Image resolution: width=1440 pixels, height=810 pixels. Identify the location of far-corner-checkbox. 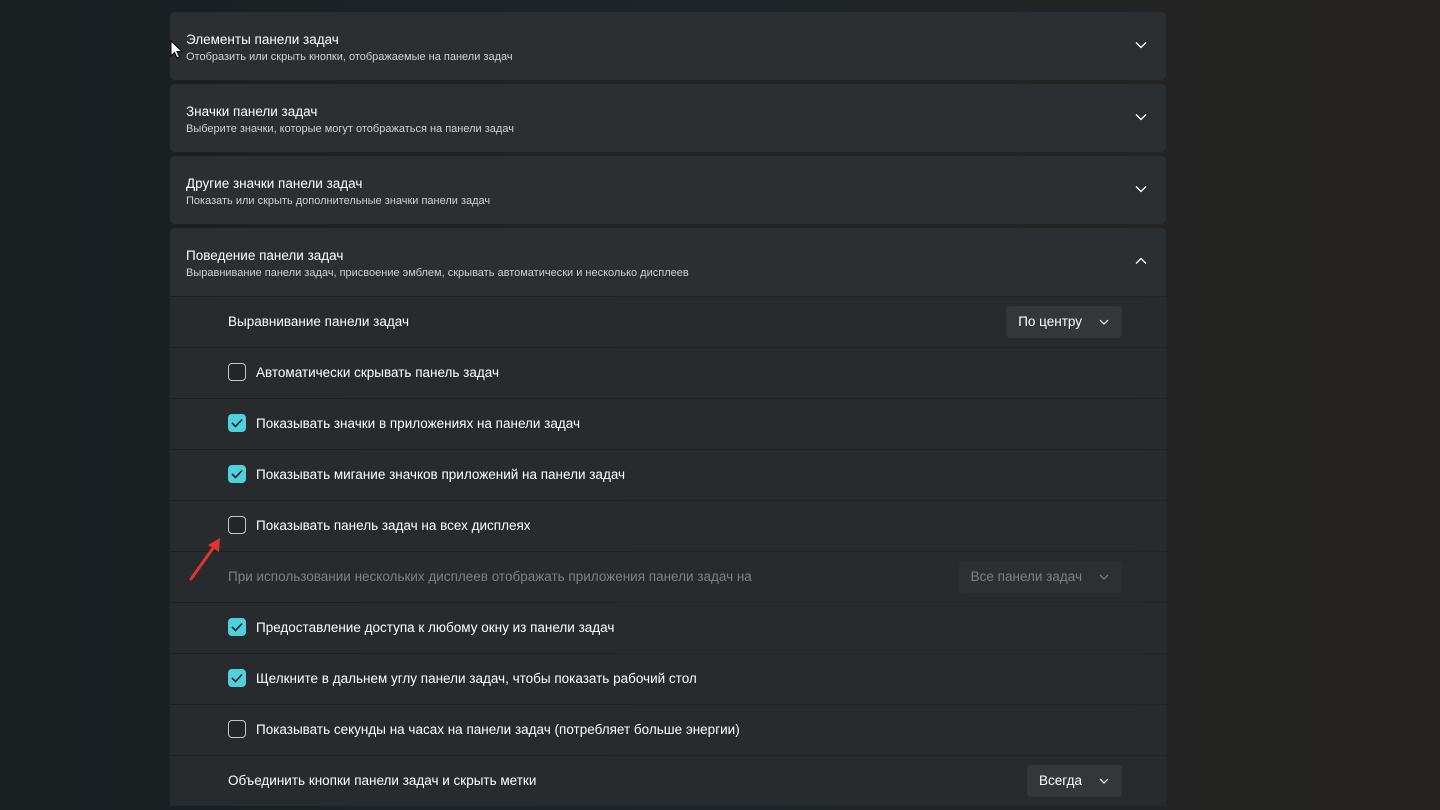
(237, 678).